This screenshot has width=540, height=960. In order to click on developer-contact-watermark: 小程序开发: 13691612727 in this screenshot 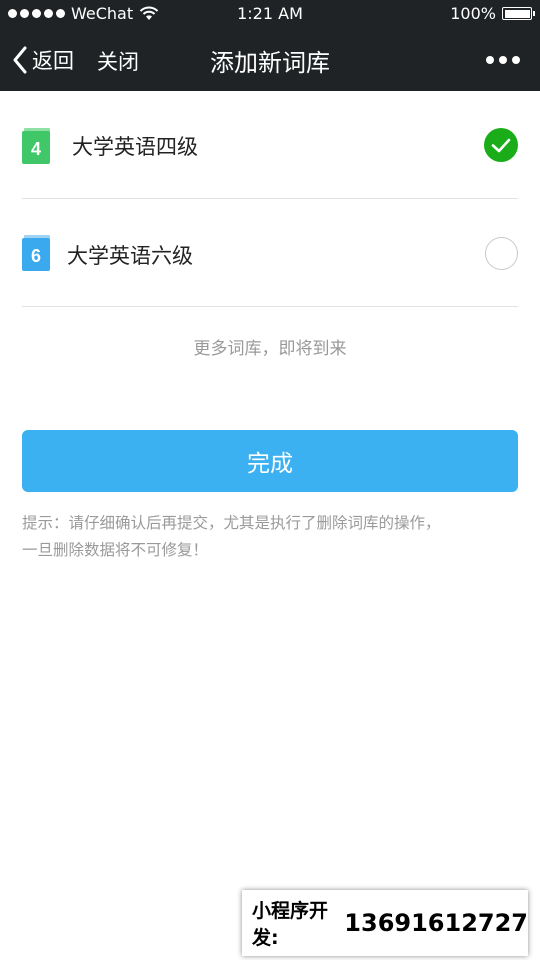, I will do `click(385, 923)`.